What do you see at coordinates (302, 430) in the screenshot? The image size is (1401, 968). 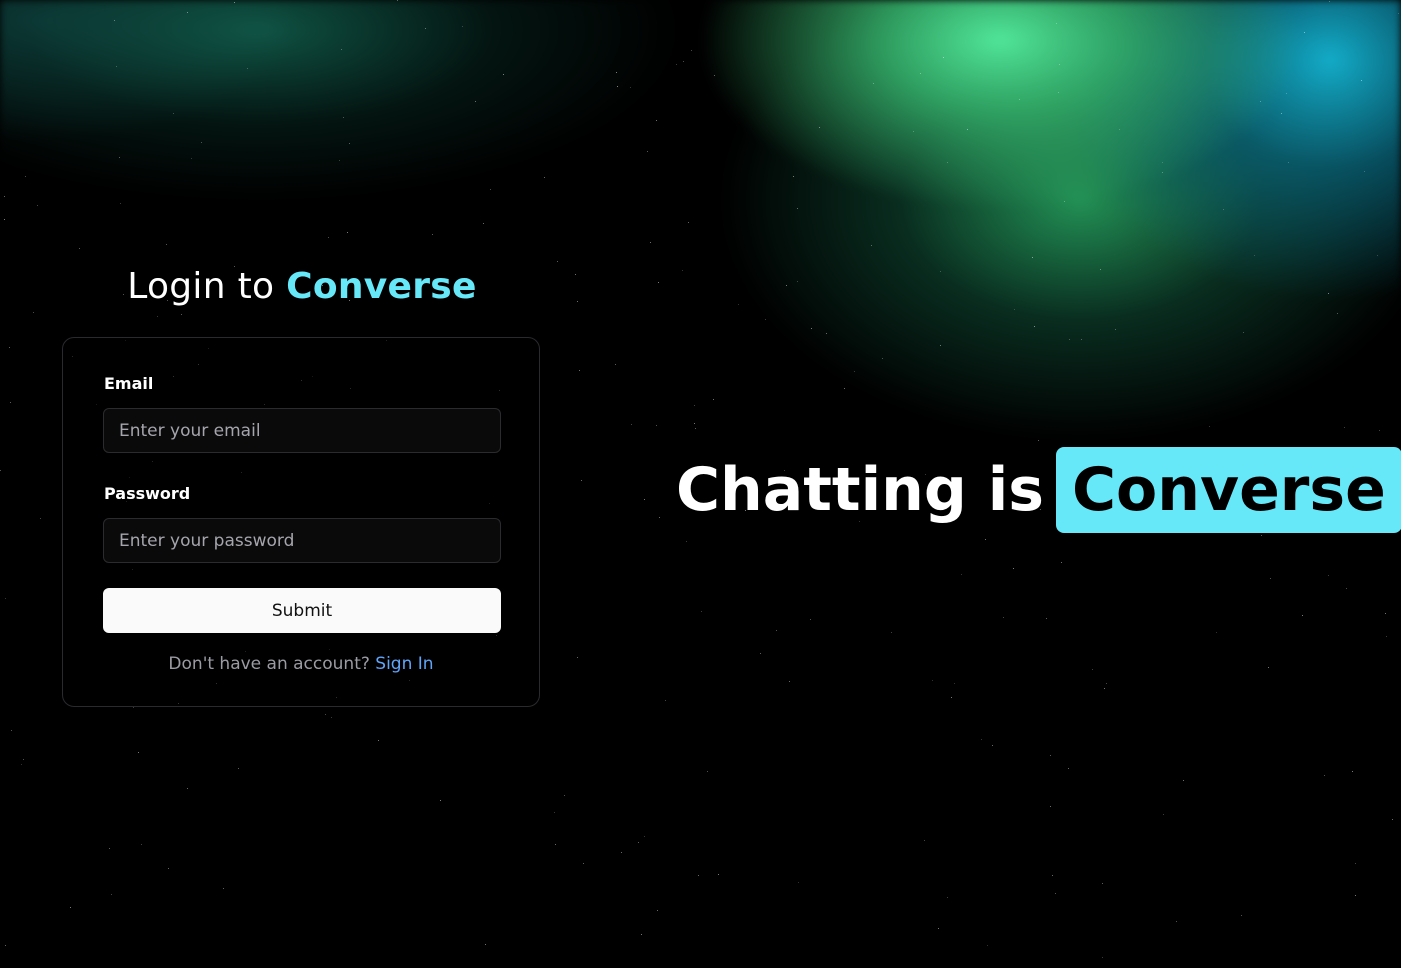 I see `email-field` at bounding box center [302, 430].